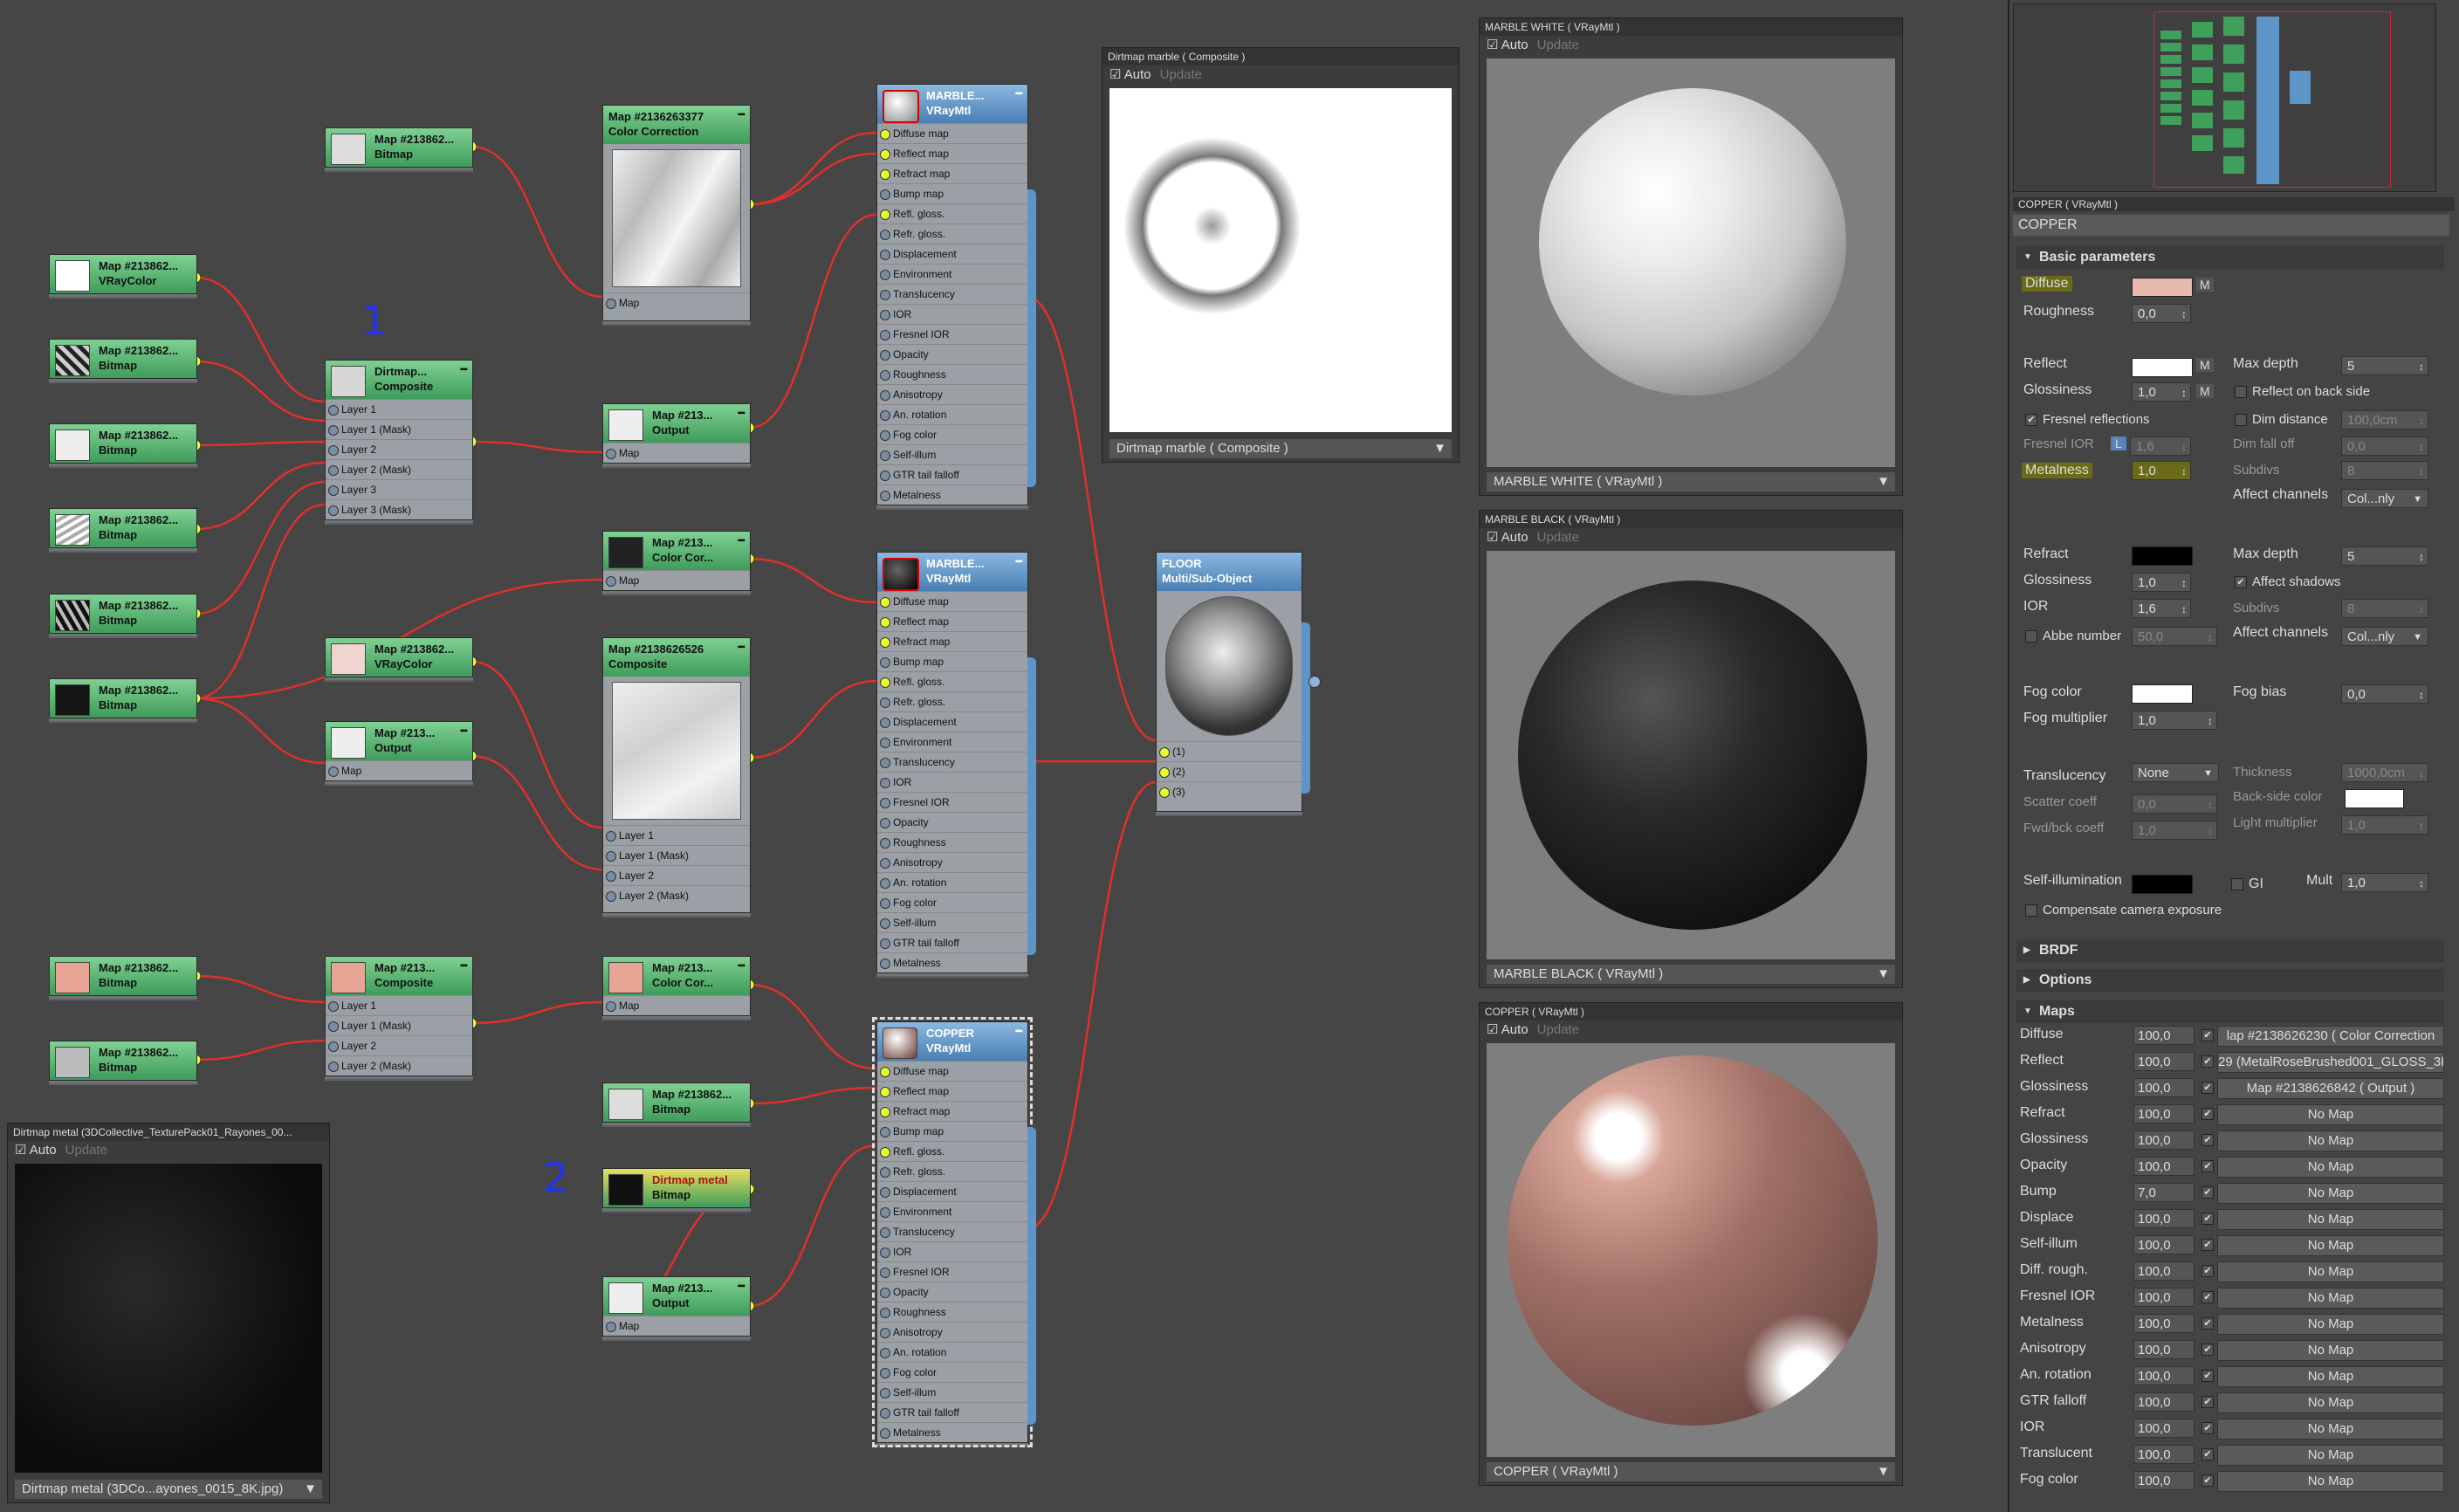 This screenshot has width=2459, height=1512. Describe the element at coordinates (952, 133) in the screenshot. I see `port-diffuse-map: Diffuse map` at that location.